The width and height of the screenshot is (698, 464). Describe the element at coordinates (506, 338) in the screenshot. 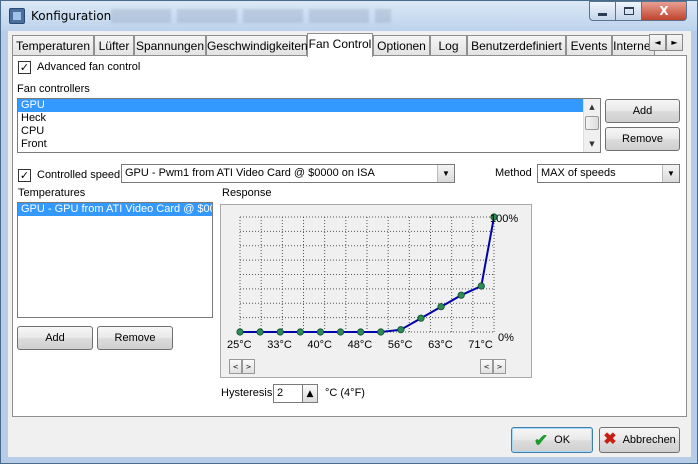

I see `y-min-label: 0%` at that location.